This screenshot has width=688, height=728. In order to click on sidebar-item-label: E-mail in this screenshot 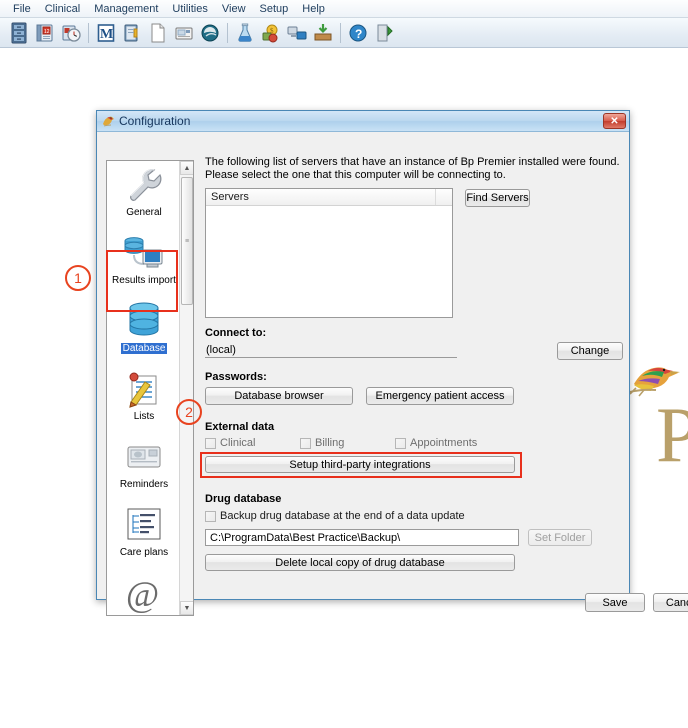, I will do `click(144, 615)`.